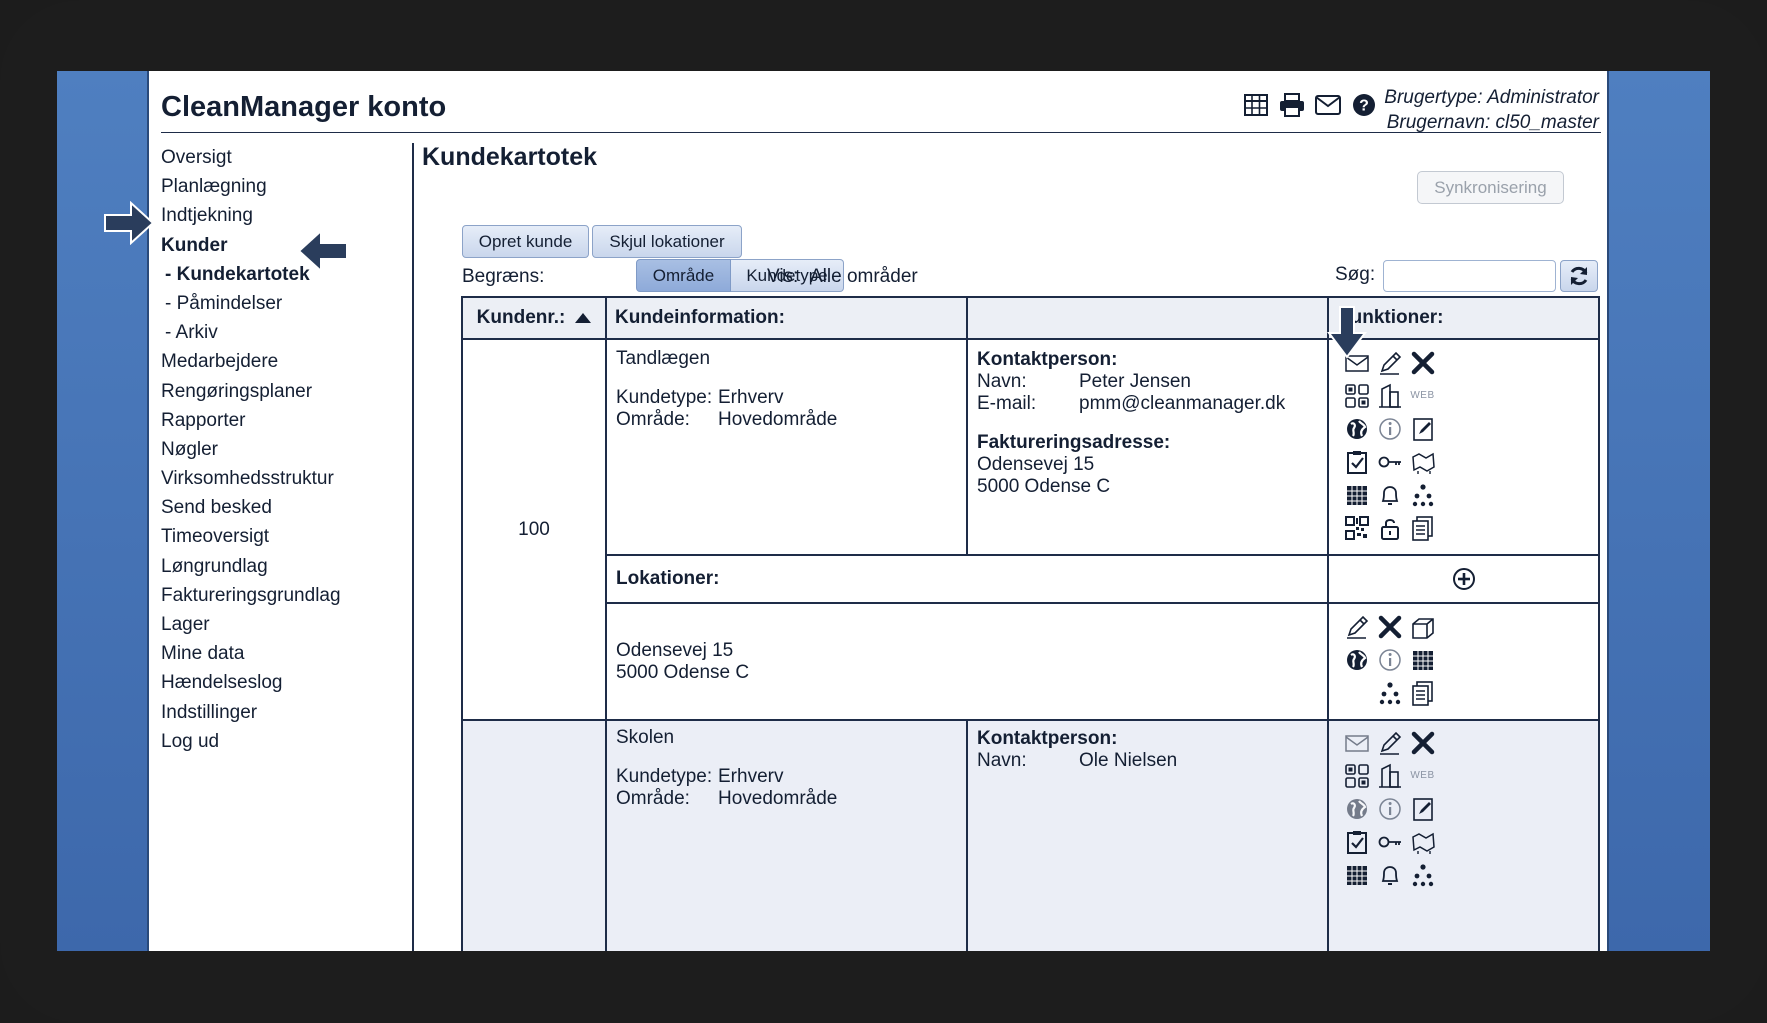 This screenshot has width=1767, height=1023. Describe the element at coordinates (645, 737) in the screenshot. I see `customer-name: Skolen` at that location.